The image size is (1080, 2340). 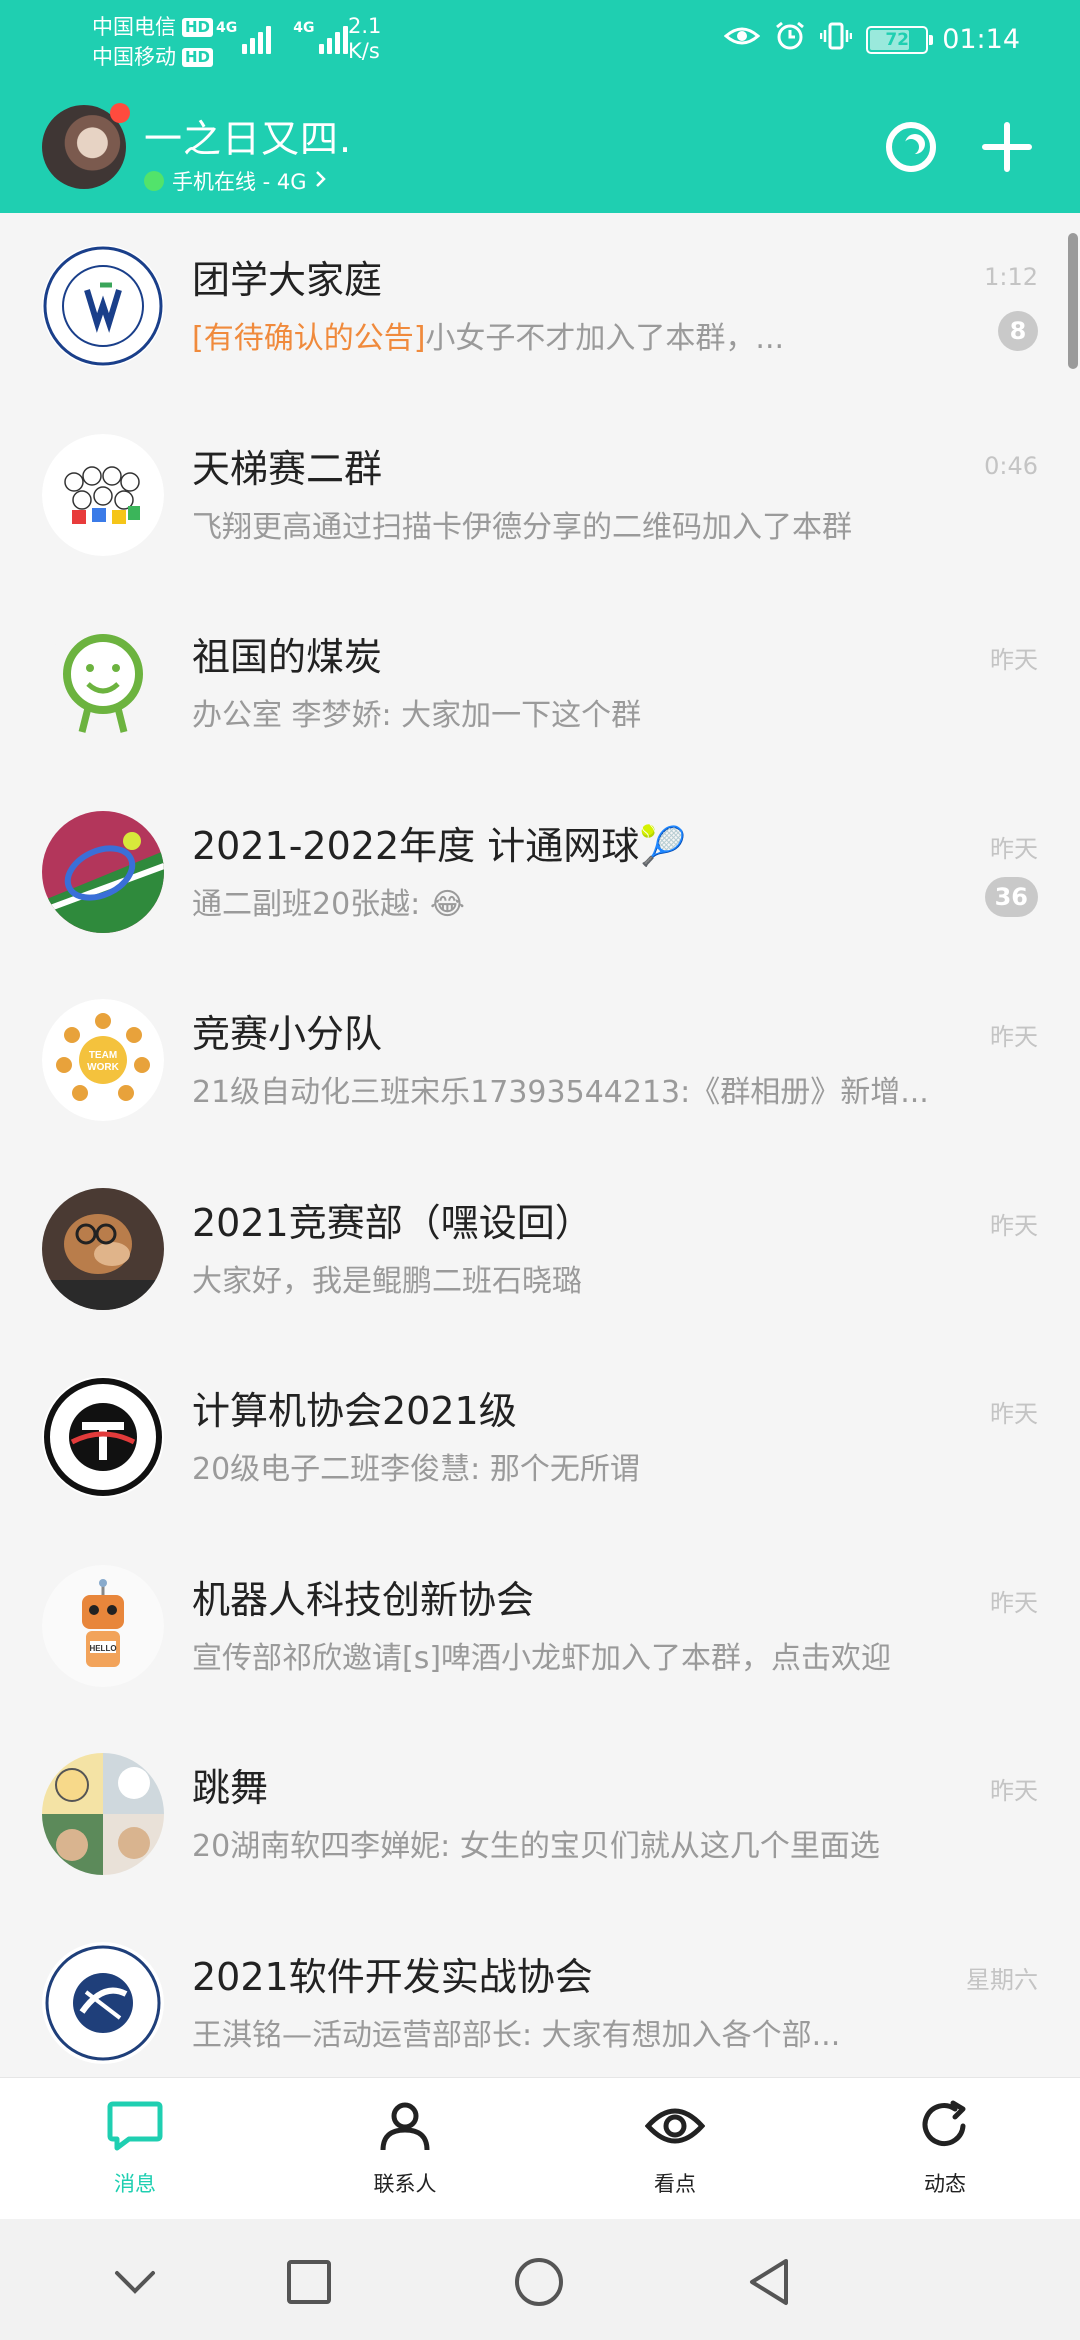 What do you see at coordinates (439, 845) in the screenshot?
I see `chat-name: 2021-2022年度 计通网球🎾` at bounding box center [439, 845].